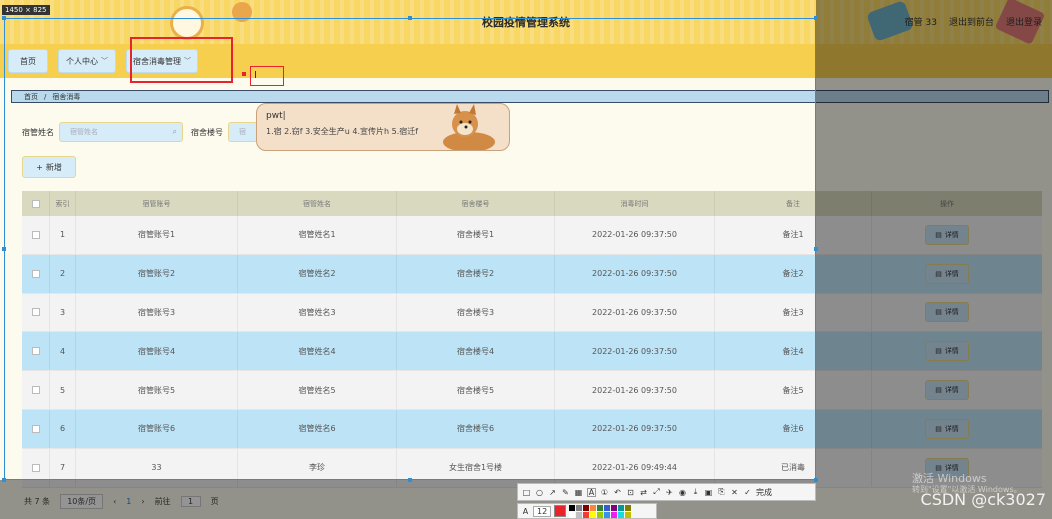 The image size is (1052, 519). What do you see at coordinates (560, 511) in the screenshot?
I see `current-color-swatch` at bounding box center [560, 511].